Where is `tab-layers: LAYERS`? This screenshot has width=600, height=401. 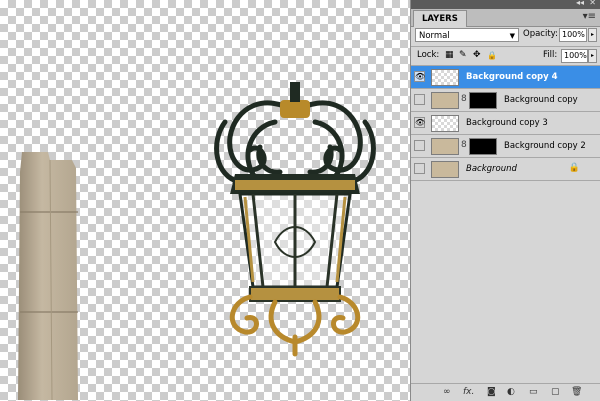
tab-layers: LAYERS is located at coordinates (440, 18).